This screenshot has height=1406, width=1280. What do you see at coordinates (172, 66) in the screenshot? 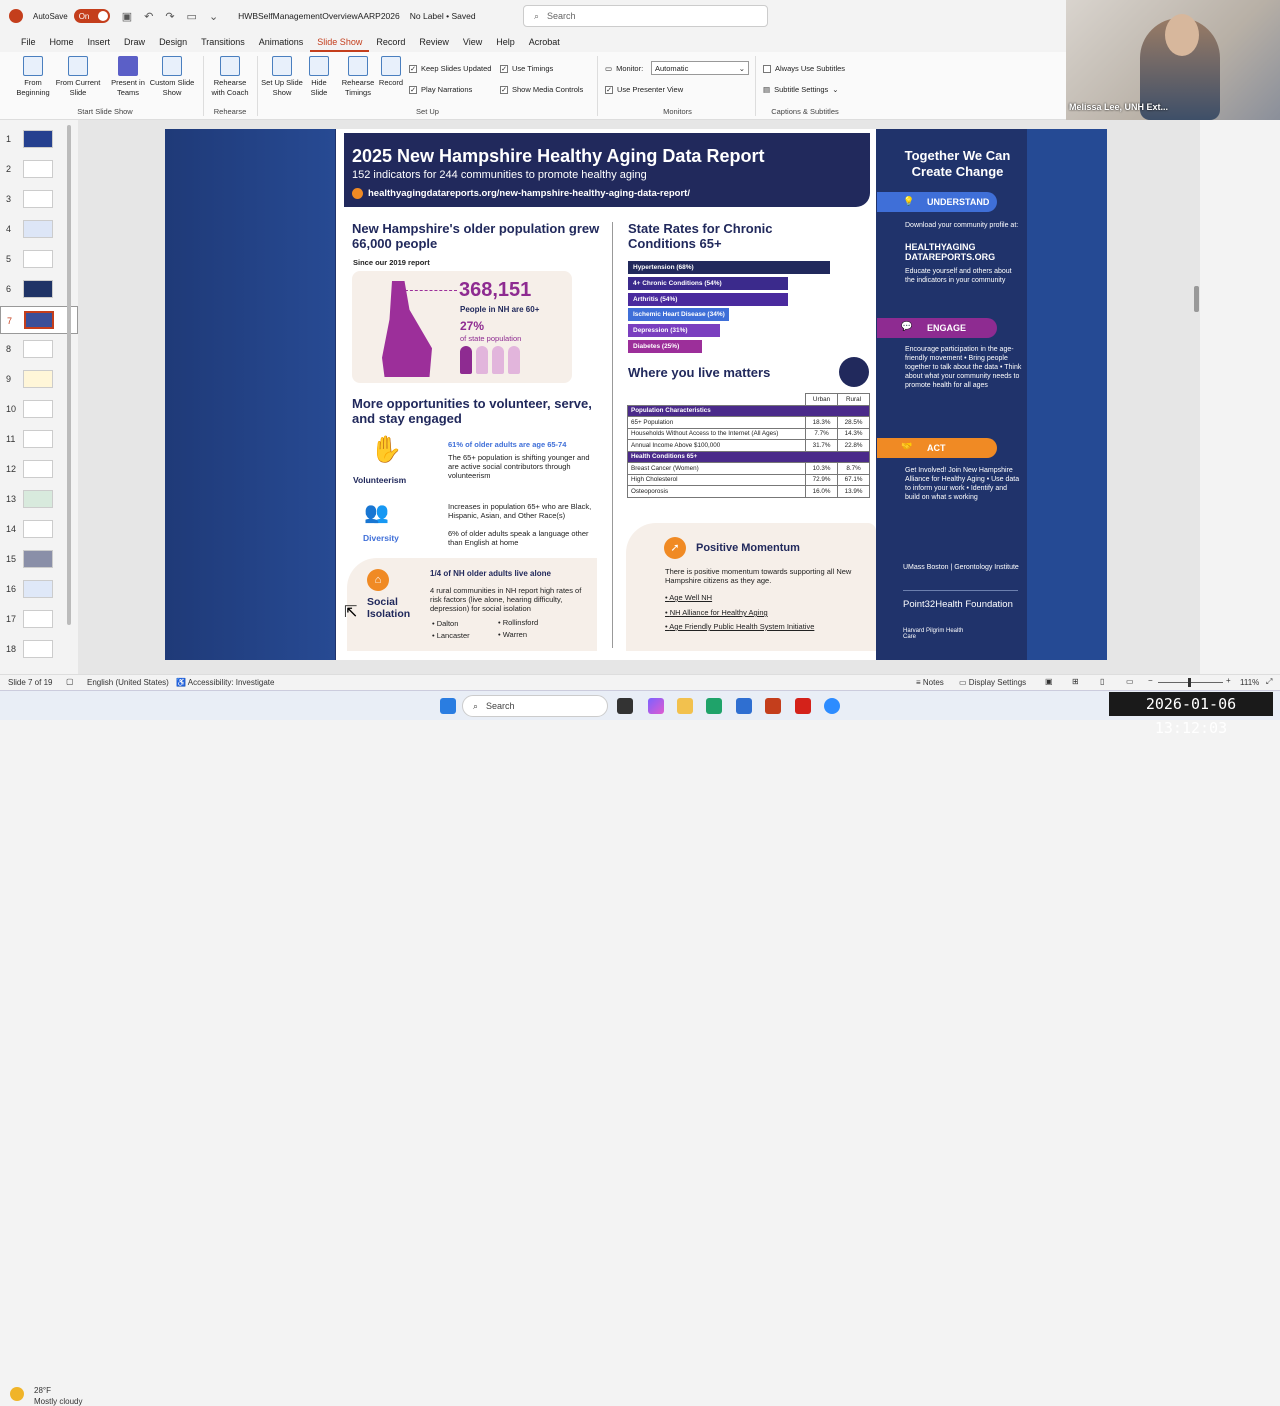
I see `custom-show-icon` at bounding box center [172, 66].